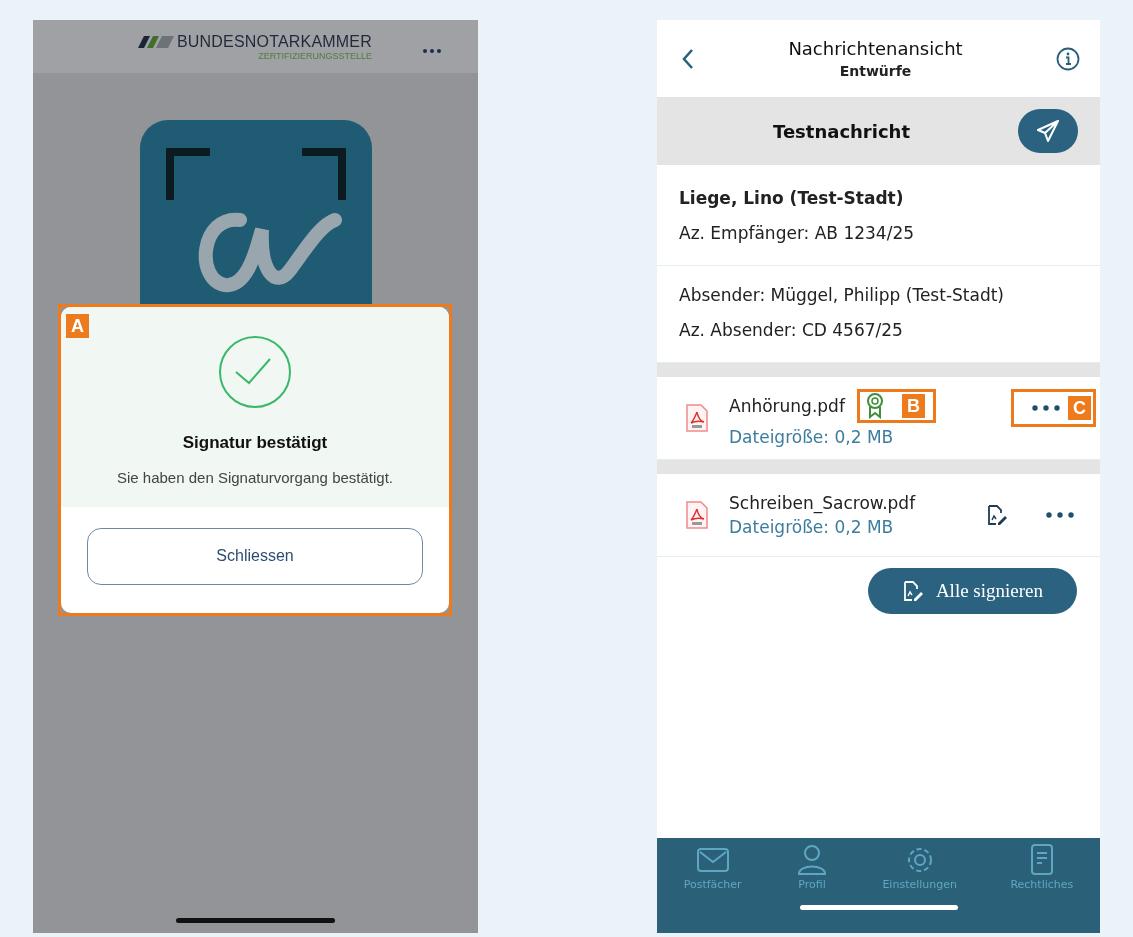  I want to click on callout-label: C, so click(1079, 408).